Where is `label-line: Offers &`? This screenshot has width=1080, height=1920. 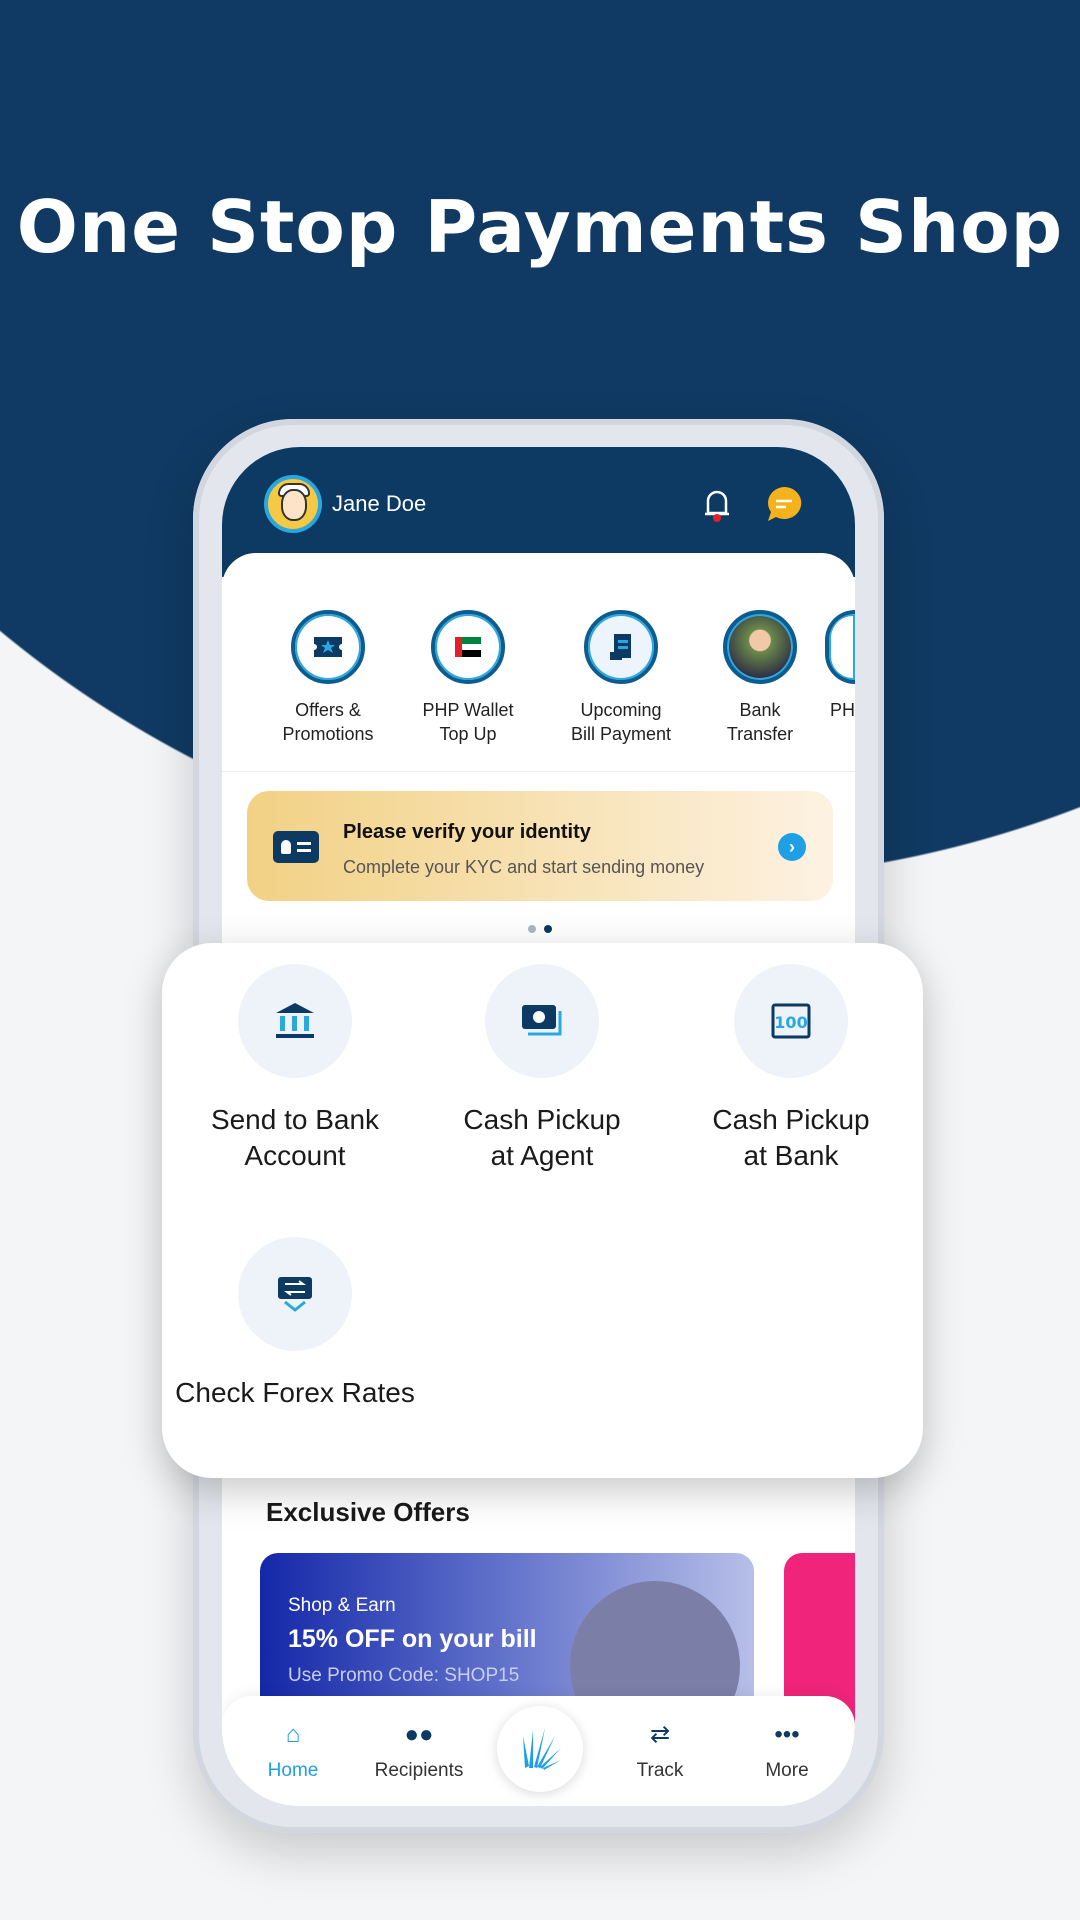 label-line: Offers & is located at coordinates (328, 710).